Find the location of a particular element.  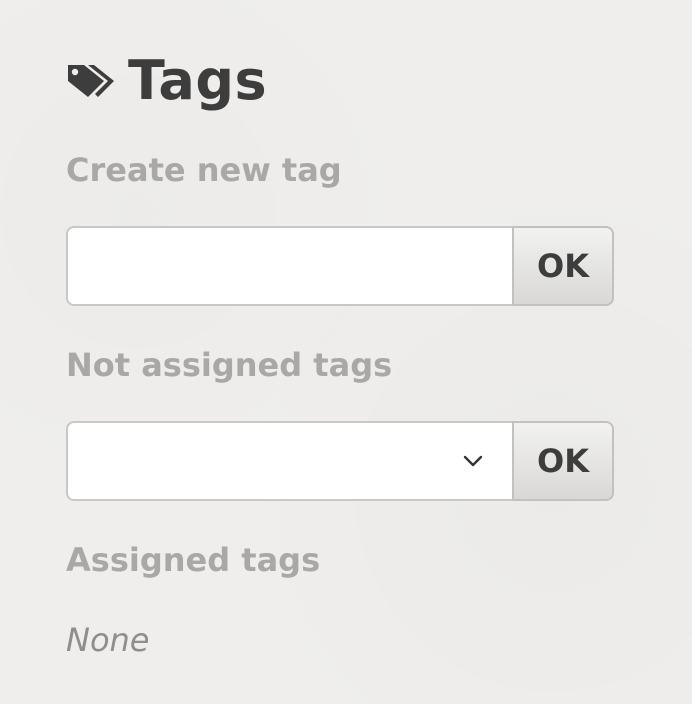

assign-tag-ok-button: OK is located at coordinates (563, 461).